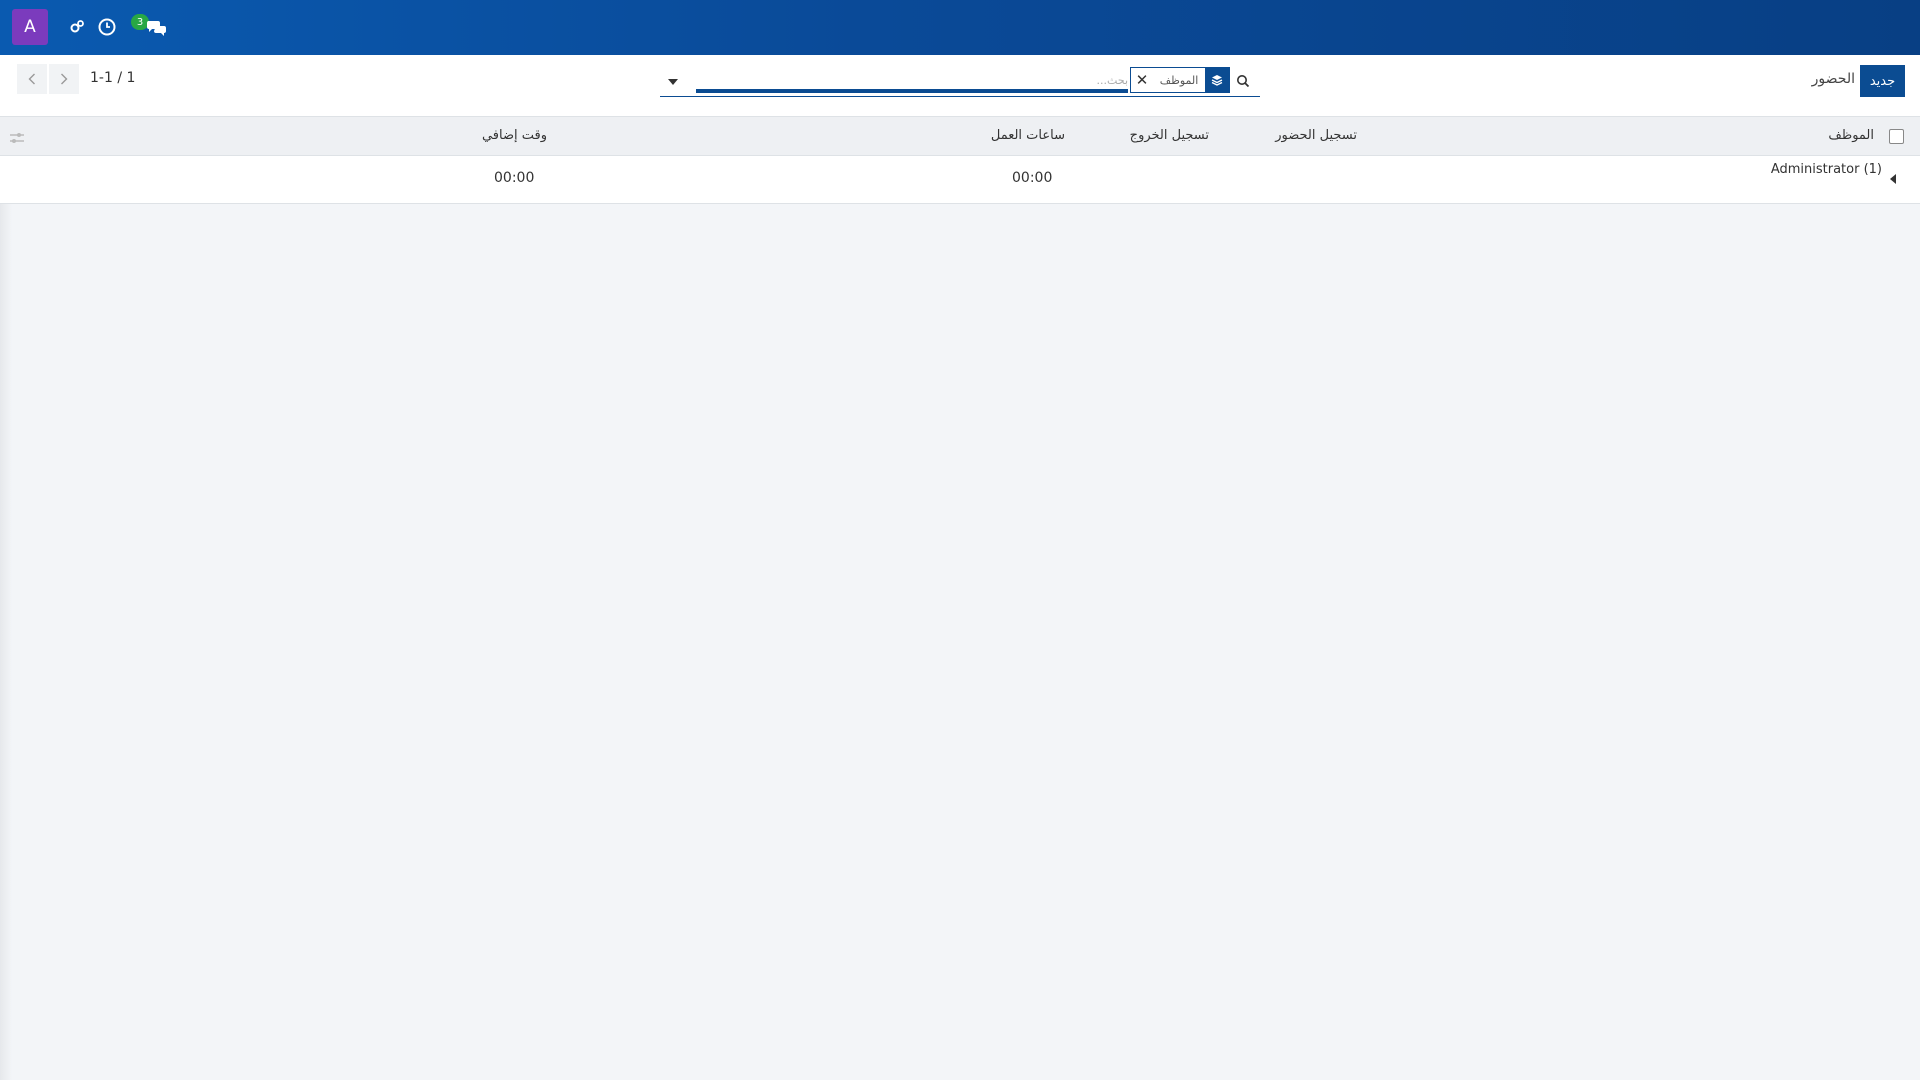 The height and width of the screenshot is (1080, 1920). I want to click on user-avatar: A, so click(30, 27).